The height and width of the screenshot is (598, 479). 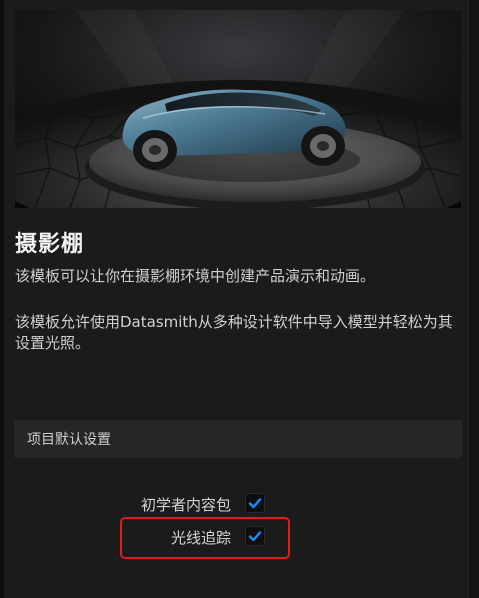 What do you see at coordinates (185, 505) in the screenshot?
I see `starter-content-label: 初学者内容包` at bounding box center [185, 505].